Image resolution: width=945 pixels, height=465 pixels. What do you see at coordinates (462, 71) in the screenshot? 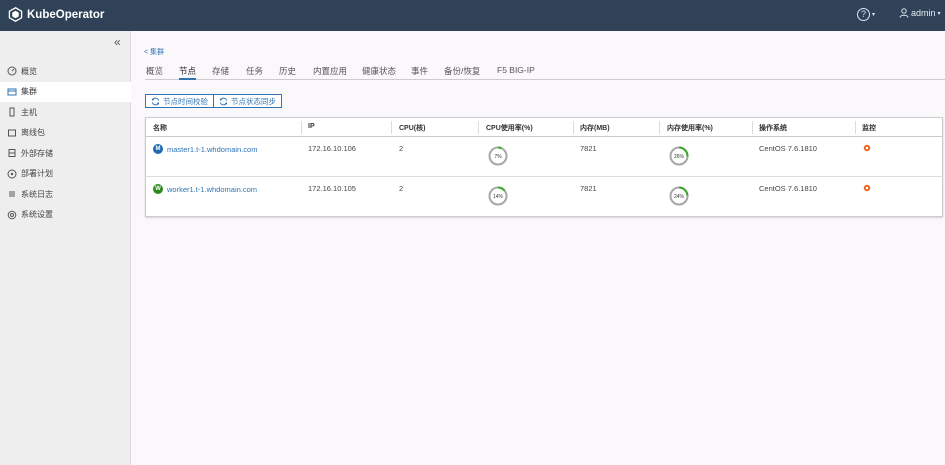
I see `tab-backup-restore: 备份/恢复` at bounding box center [462, 71].